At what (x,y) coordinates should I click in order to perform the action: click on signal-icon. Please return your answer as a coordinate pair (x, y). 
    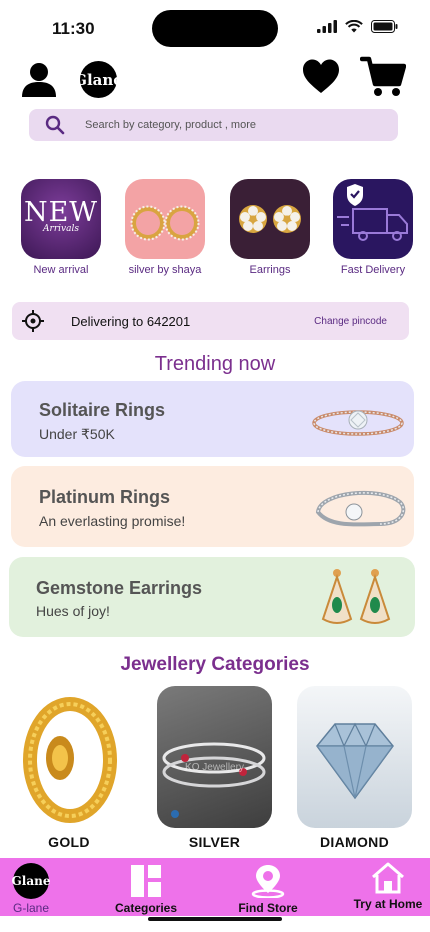
    Looking at the image, I should click on (327, 26).